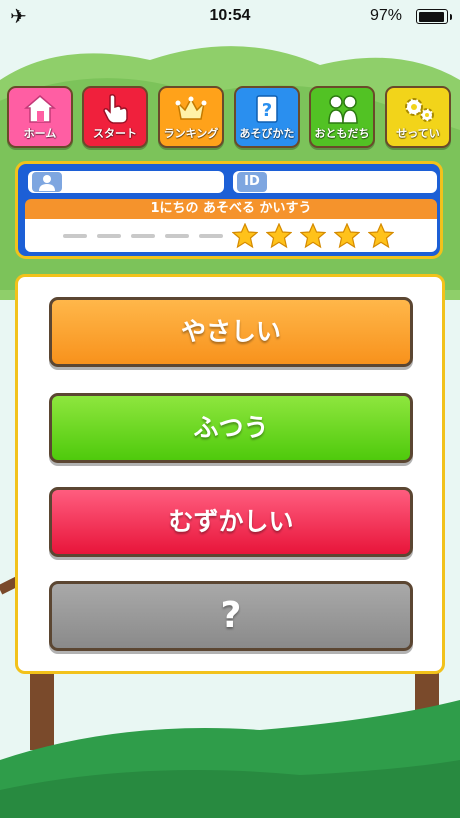 Image resolution: width=460 pixels, height=818 pixels. I want to click on question-icon: ?, so click(267, 109).